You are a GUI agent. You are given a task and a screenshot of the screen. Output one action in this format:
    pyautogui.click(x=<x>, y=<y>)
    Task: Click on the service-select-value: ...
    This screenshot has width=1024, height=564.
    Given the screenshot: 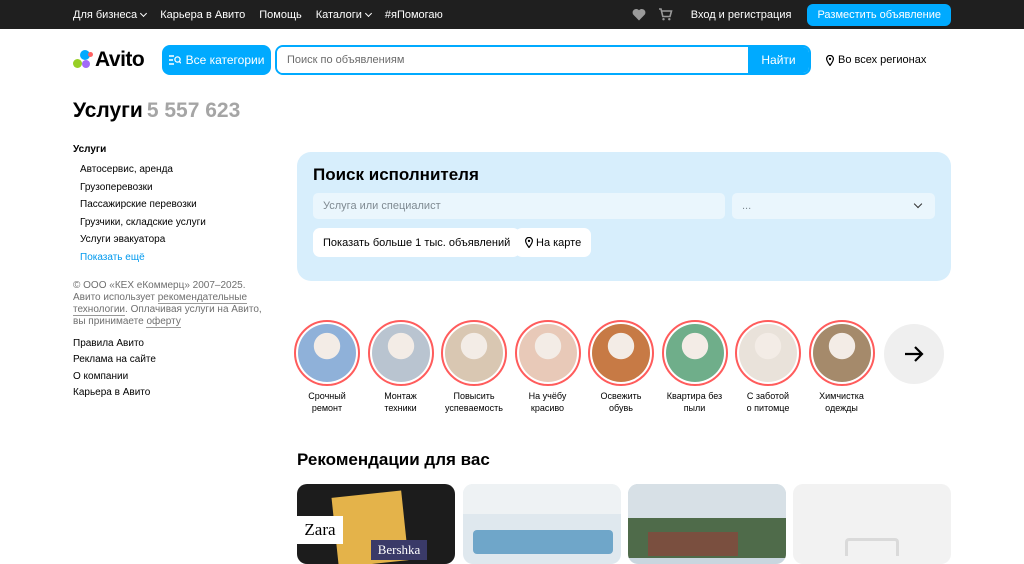 What is the action you would take?
    pyautogui.click(x=747, y=206)
    